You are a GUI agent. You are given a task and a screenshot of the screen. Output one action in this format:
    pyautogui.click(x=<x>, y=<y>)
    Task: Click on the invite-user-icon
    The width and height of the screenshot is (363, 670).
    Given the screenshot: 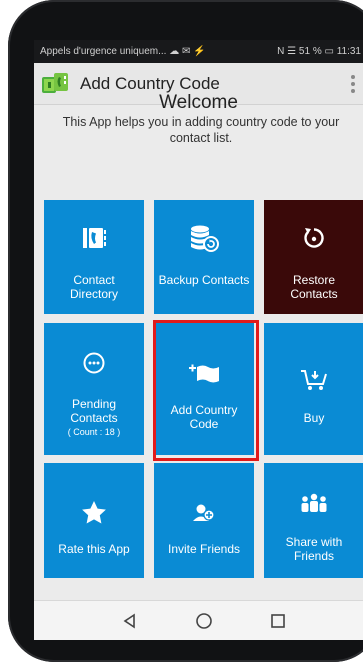 What is the action you would take?
    pyautogui.click(x=204, y=513)
    